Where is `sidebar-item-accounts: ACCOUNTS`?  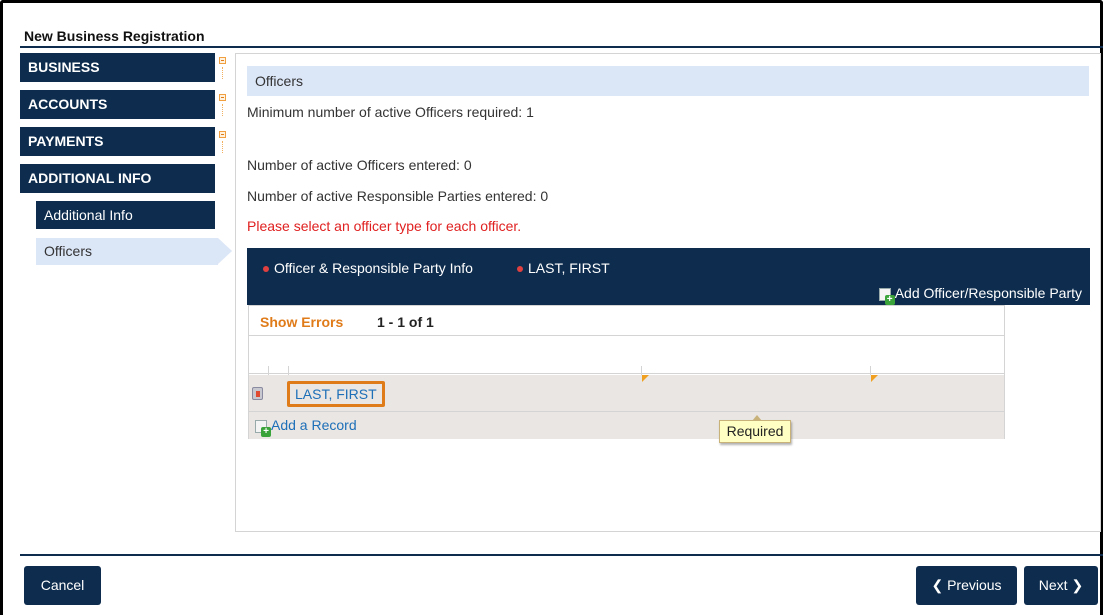
sidebar-item-accounts: ACCOUNTS is located at coordinates (117, 104).